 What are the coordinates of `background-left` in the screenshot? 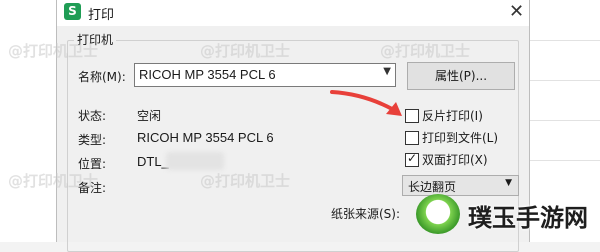 It's located at (28, 121).